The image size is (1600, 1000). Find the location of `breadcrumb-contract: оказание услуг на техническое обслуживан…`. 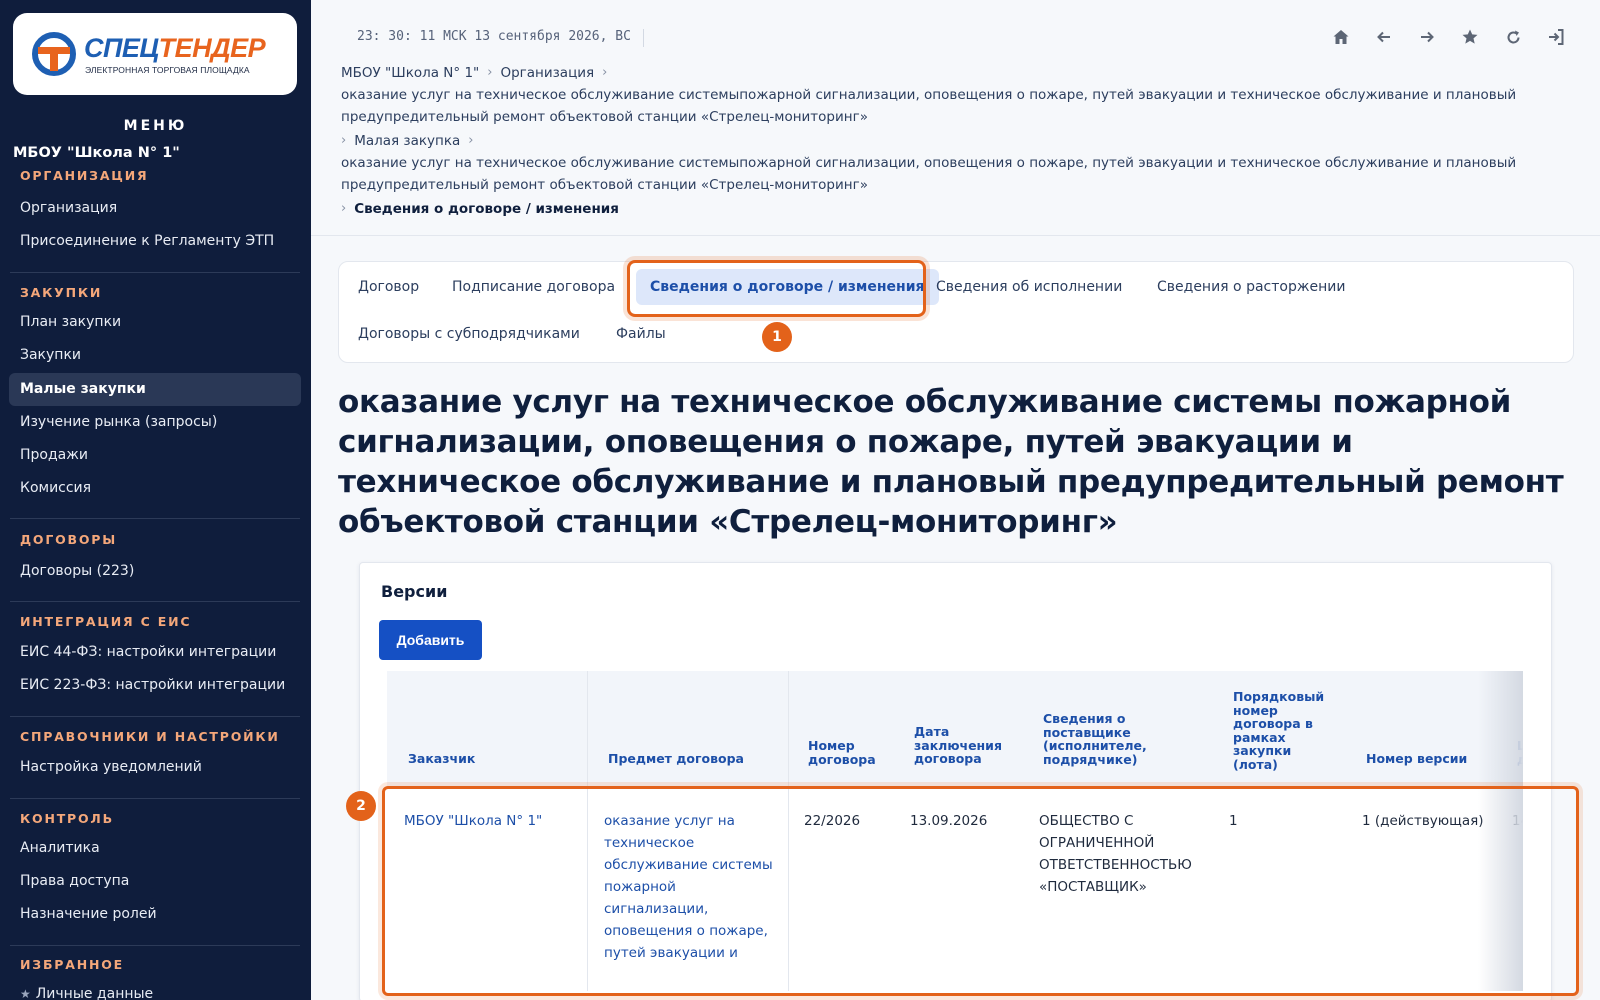

breadcrumb-contract: оказание услуг на техническое обслуживан… is located at coordinates (953, 174).